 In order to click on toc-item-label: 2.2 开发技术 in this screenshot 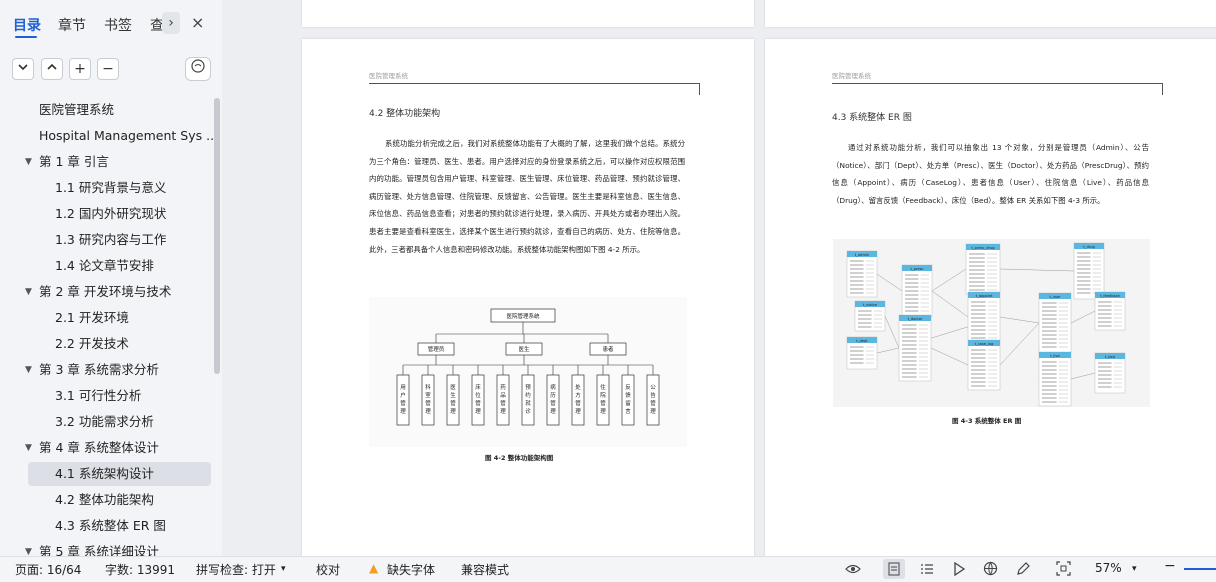, I will do `click(92, 343)`.